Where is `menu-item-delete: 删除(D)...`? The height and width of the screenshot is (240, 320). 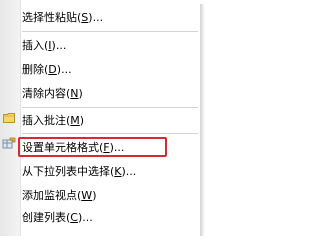 menu-item-delete: 删除(D)... is located at coordinates (108, 70).